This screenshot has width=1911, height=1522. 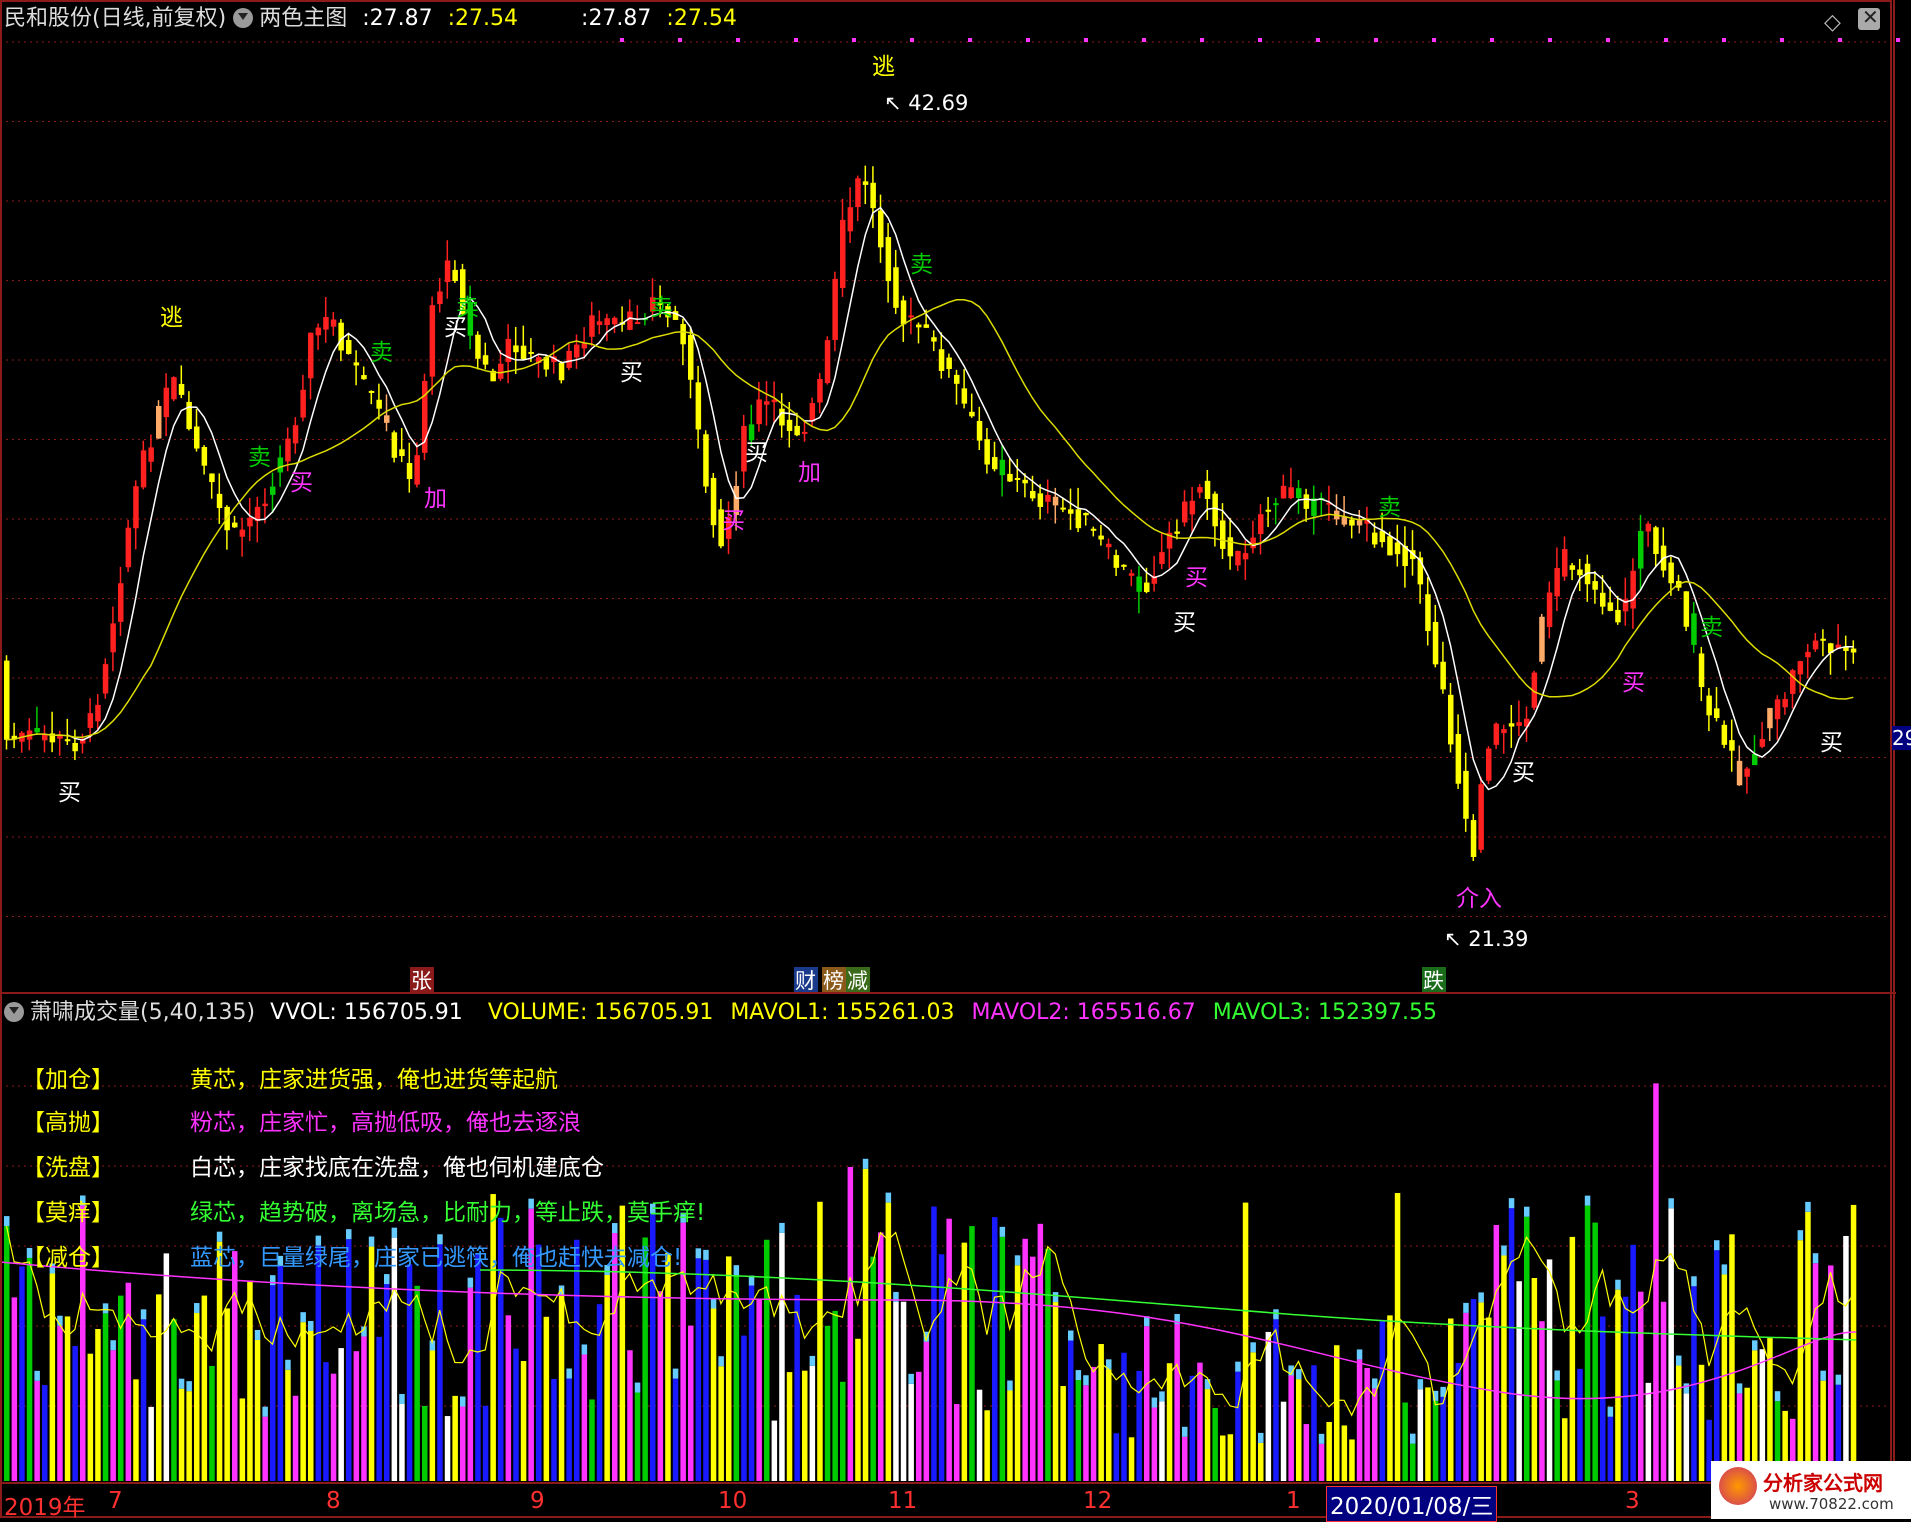 What do you see at coordinates (159, 18) in the screenshot?
I see `period-label: (日线,前复权)` at bounding box center [159, 18].